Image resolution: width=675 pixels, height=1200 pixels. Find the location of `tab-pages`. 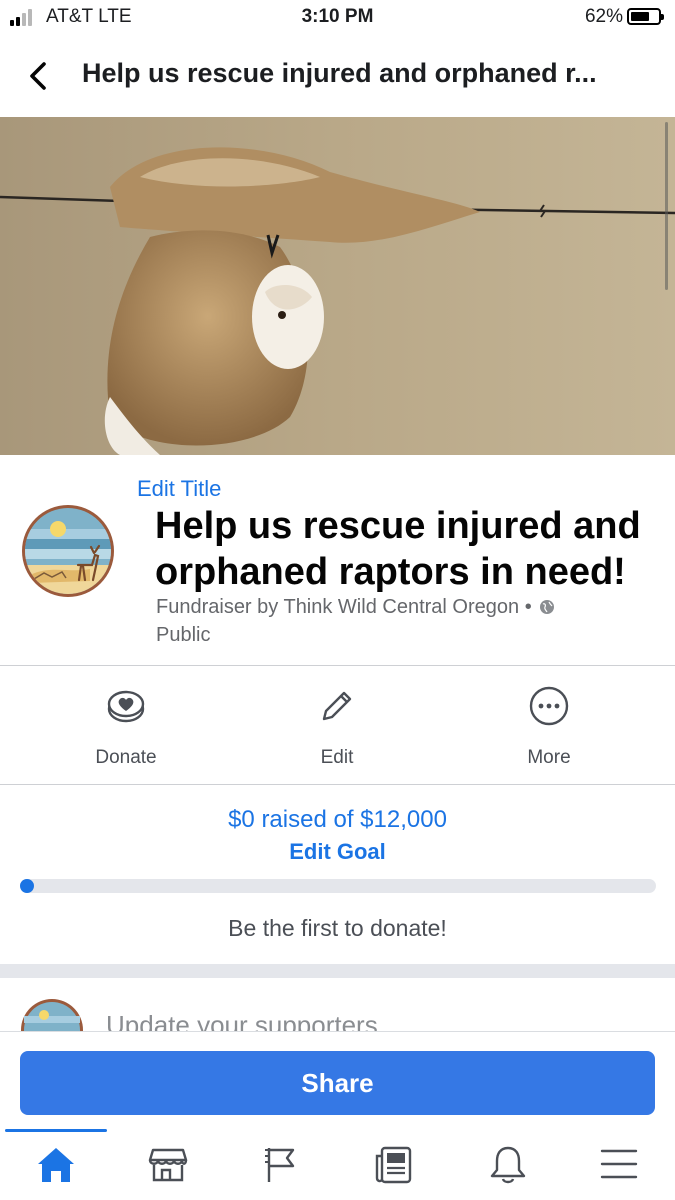

tab-pages is located at coordinates (281, 1165).